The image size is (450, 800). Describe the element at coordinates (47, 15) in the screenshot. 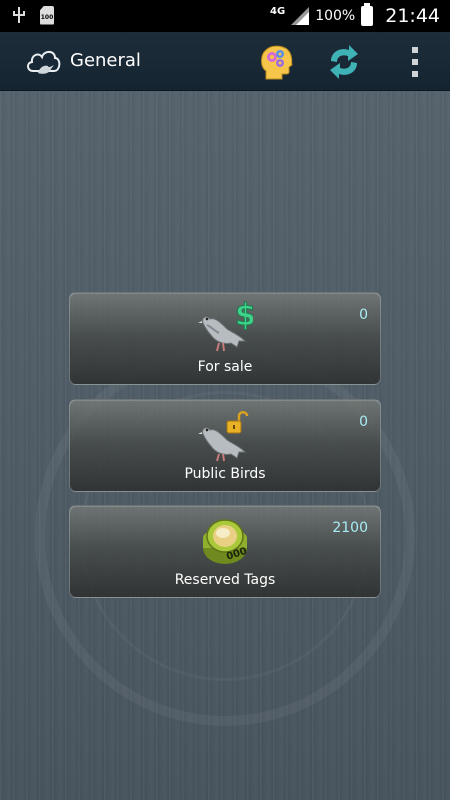

I see `sd-card-icon: 100` at that location.